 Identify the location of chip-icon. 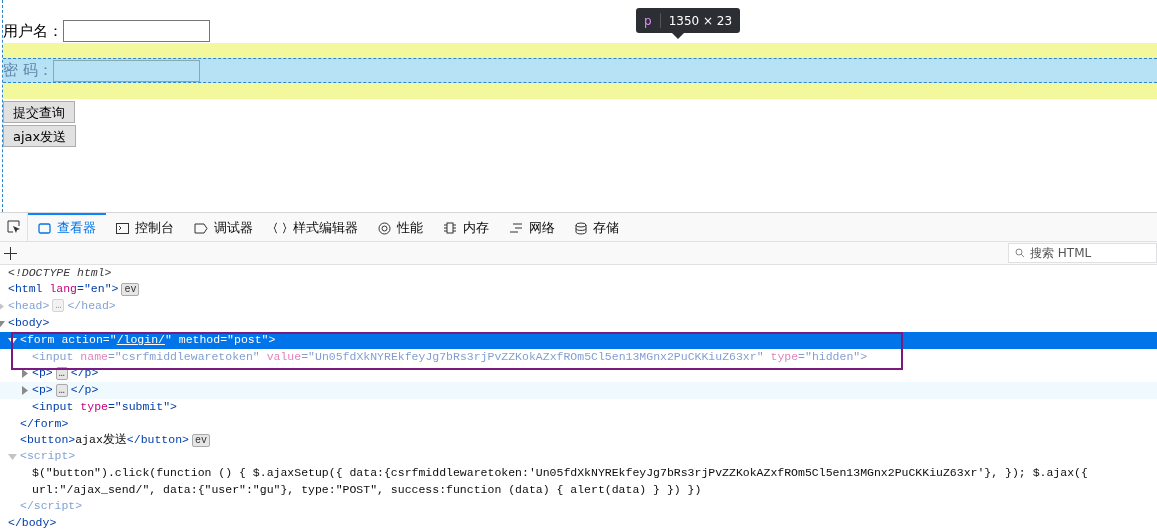
(450, 228).